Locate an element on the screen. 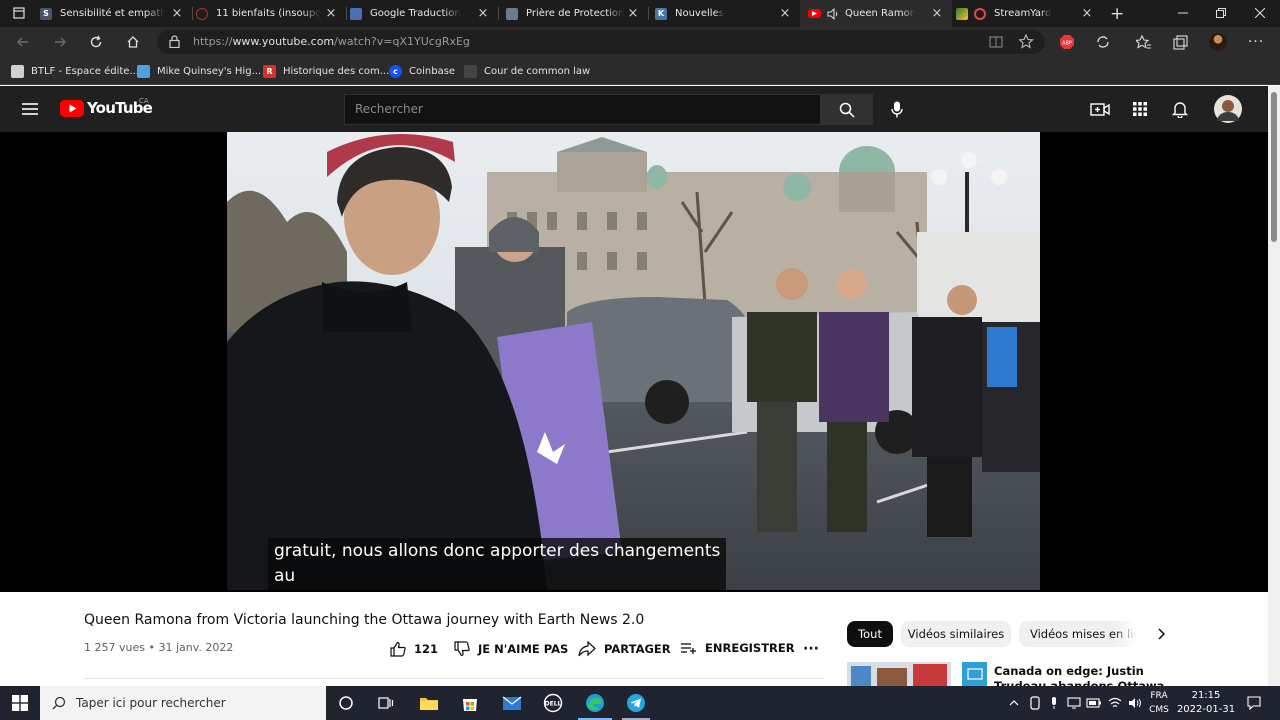  reader-view-icon is located at coordinates (996, 42).